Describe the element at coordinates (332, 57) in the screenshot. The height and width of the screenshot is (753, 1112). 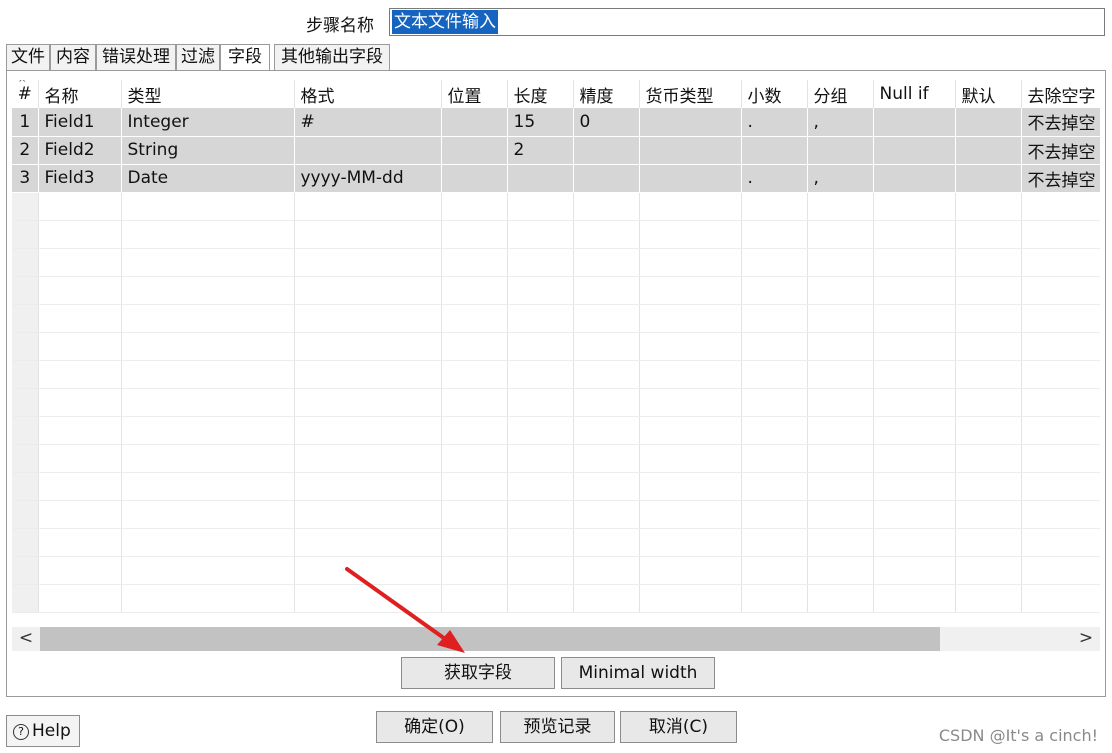
I see `tab-other-output-fields: 其他输出字段` at that location.